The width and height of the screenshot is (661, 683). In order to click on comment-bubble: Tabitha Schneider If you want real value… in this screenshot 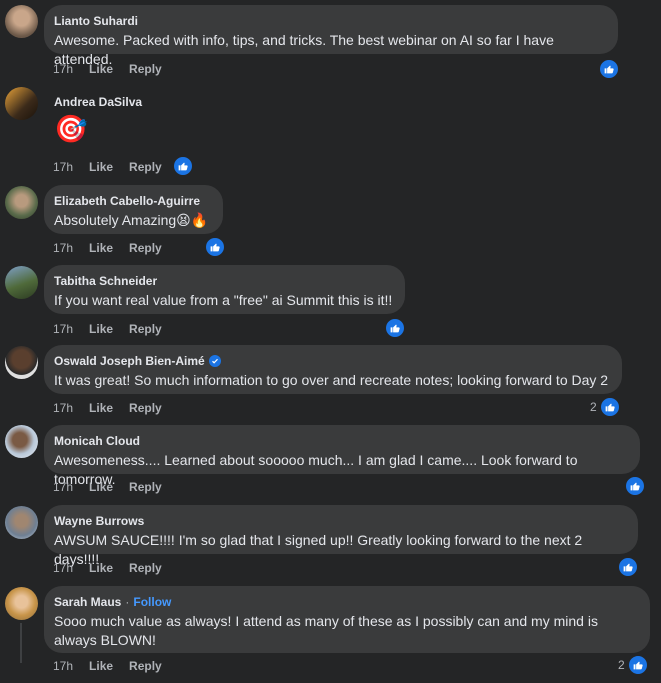, I will do `click(224, 289)`.